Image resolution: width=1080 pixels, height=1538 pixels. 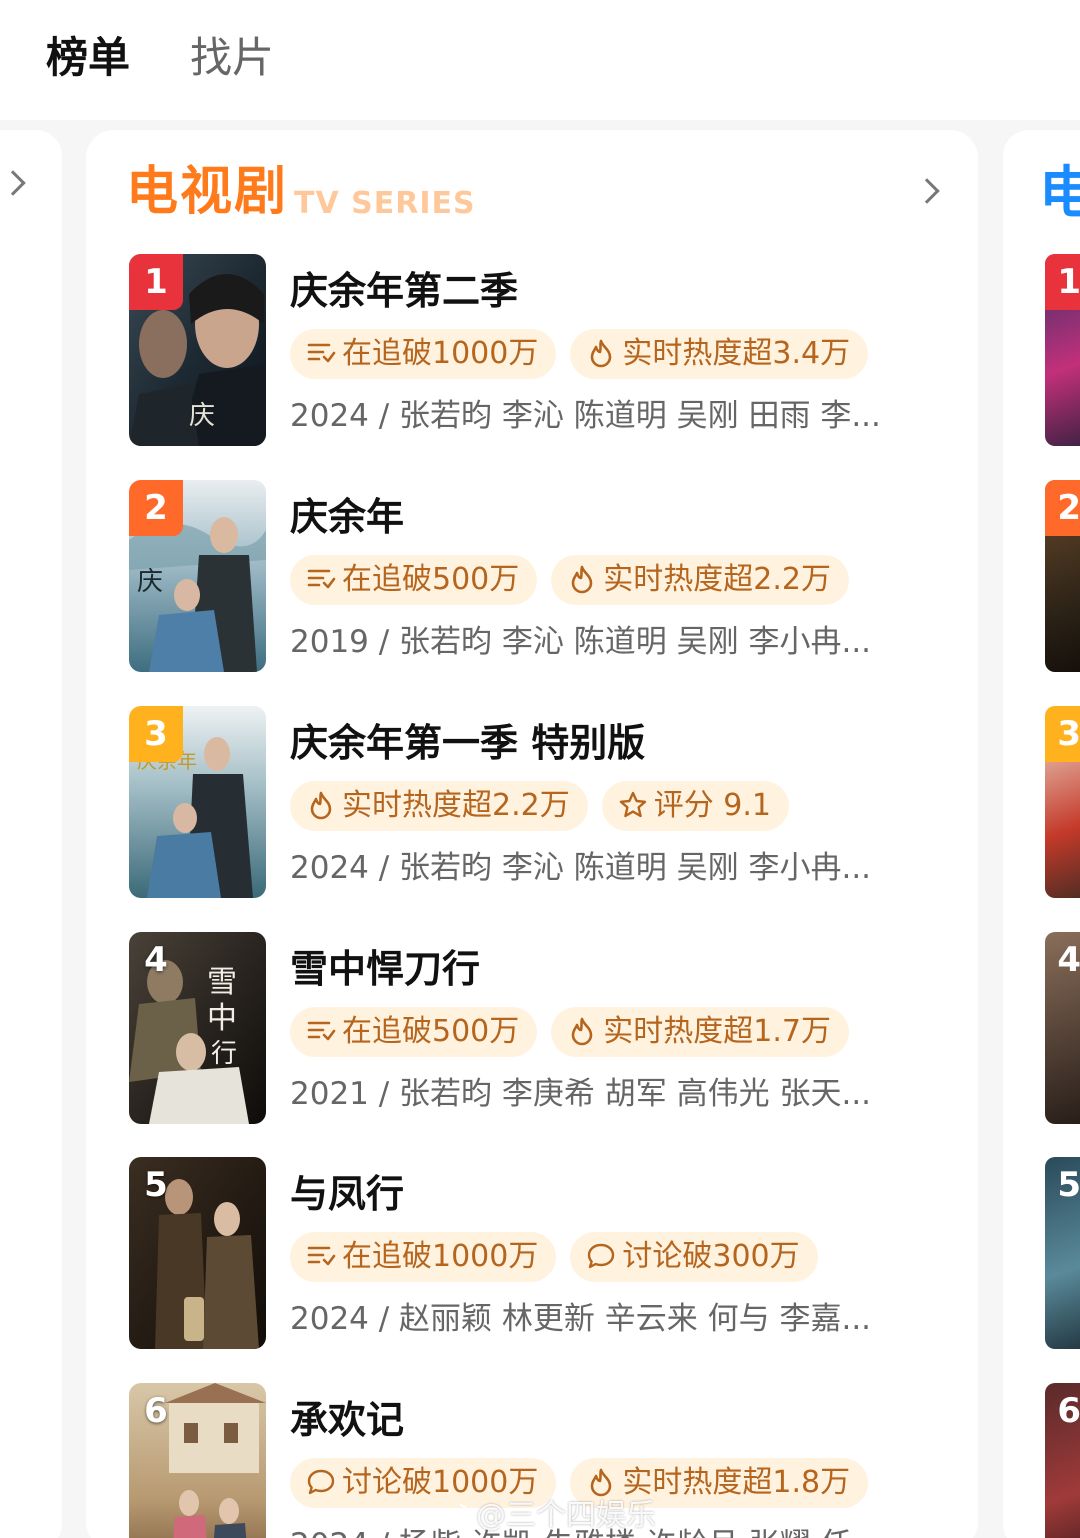 What do you see at coordinates (197, 1028) in the screenshot?
I see `poster-image: 雪 中 行 4` at bounding box center [197, 1028].